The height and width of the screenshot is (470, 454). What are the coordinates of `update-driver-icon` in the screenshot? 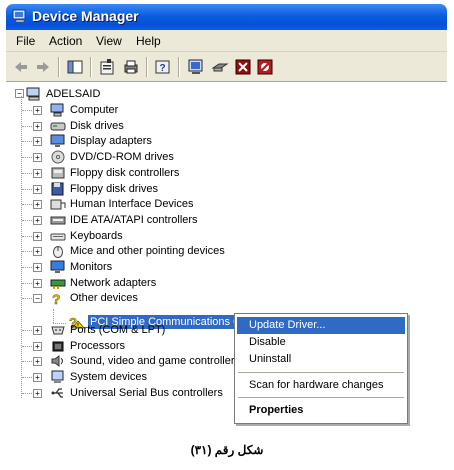 It's located at (220, 67).